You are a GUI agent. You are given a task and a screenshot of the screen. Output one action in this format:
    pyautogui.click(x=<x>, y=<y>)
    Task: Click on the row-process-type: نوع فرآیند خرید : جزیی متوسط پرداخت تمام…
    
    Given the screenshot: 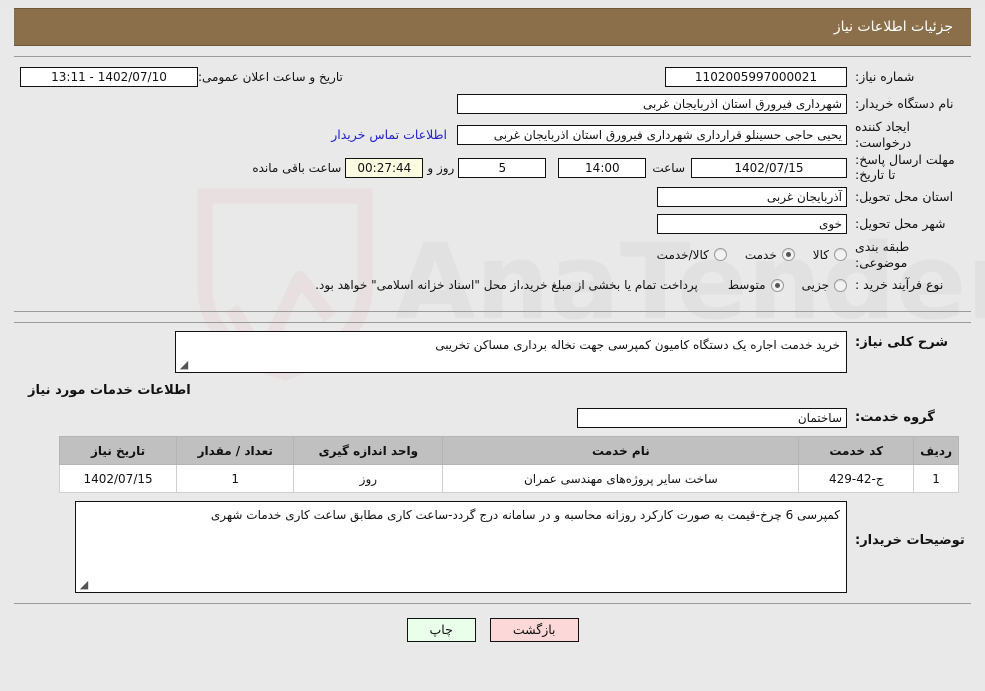 What is the action you would take?
    pyautogui.click(x=492, y=285)
    